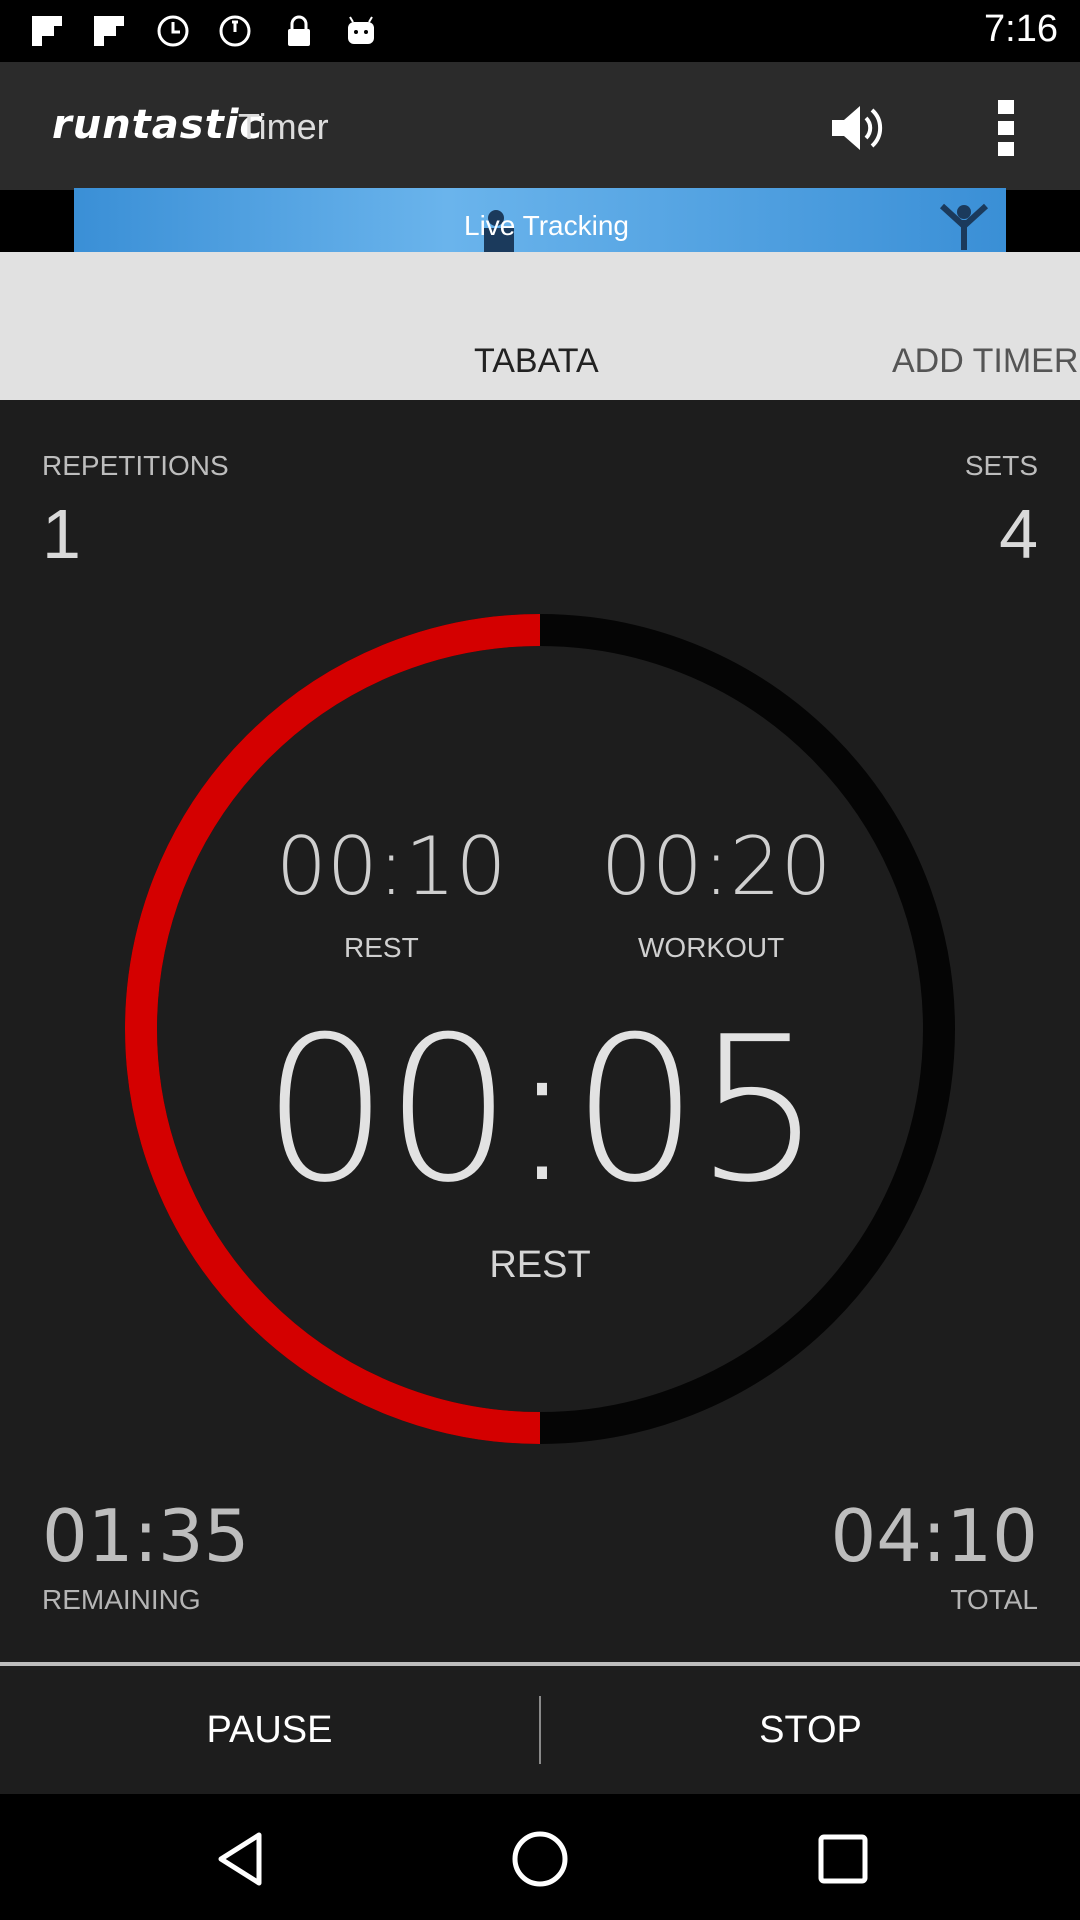 Image resolution: width=1080 pixels, height=1920 pixels. I want to click on tab-add-timer: ADD TIMER, so click(985, 361).